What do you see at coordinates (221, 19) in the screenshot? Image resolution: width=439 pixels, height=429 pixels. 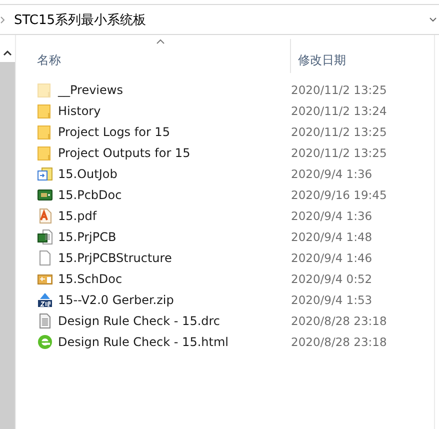 I see `breadcrumb-path: STC15系列最小系统板` at bounding box center [221, 19].